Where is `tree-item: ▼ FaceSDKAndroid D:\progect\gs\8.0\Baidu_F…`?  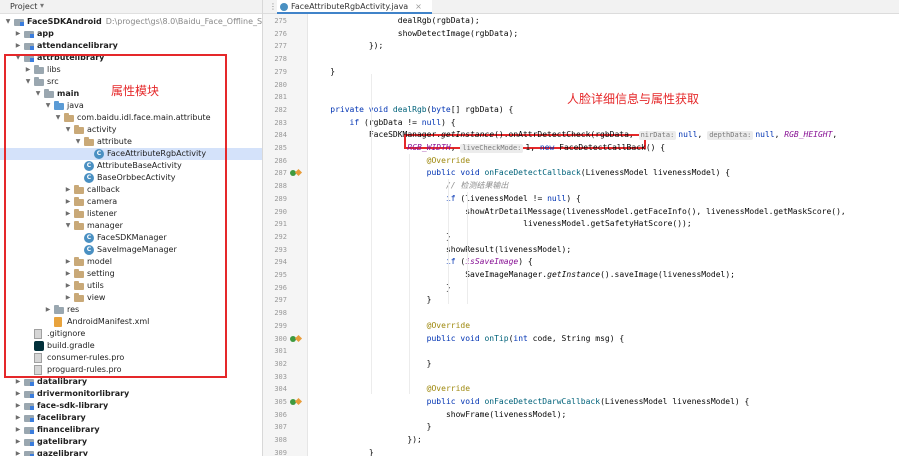 tree-item: ▼ FaceSDKAndroid D:\progect\gs\8.0\Baidu_F… is located at coordinates (131, 22).